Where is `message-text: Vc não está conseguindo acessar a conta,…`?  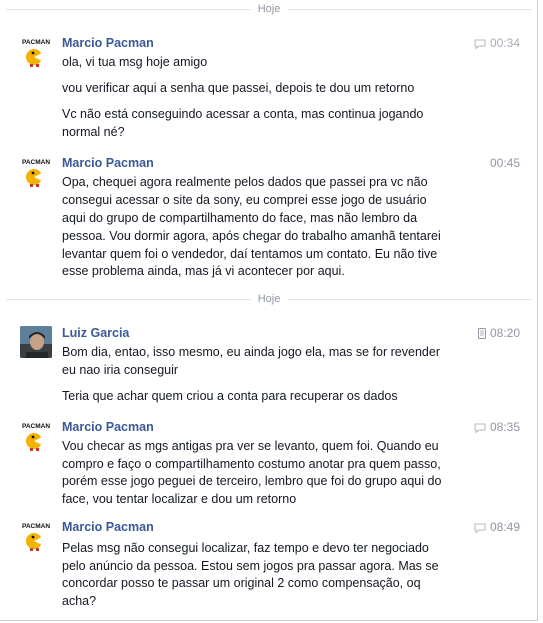
message-text: Vc não está conseguindo acessar a conta,… is located at coordinates (243, 114).